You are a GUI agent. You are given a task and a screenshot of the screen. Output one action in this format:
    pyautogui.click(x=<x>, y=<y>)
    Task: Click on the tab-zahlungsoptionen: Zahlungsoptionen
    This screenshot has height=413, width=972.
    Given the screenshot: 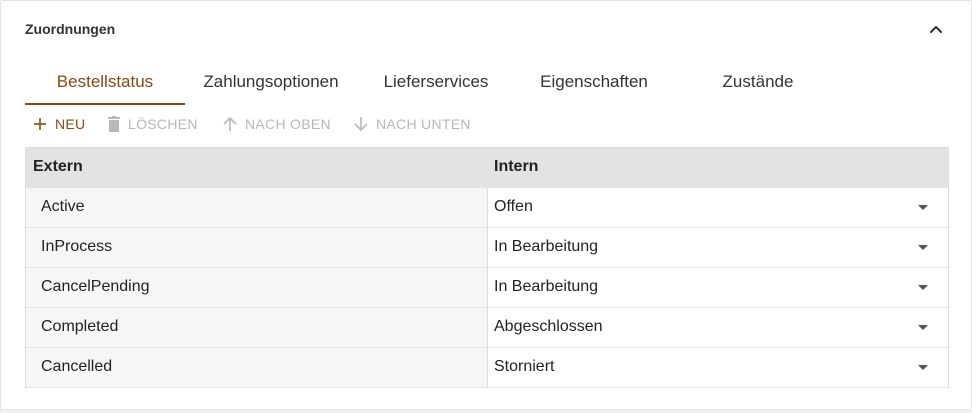 What is the action you would take?
    pyautogui.click(x=271, y=83)
    